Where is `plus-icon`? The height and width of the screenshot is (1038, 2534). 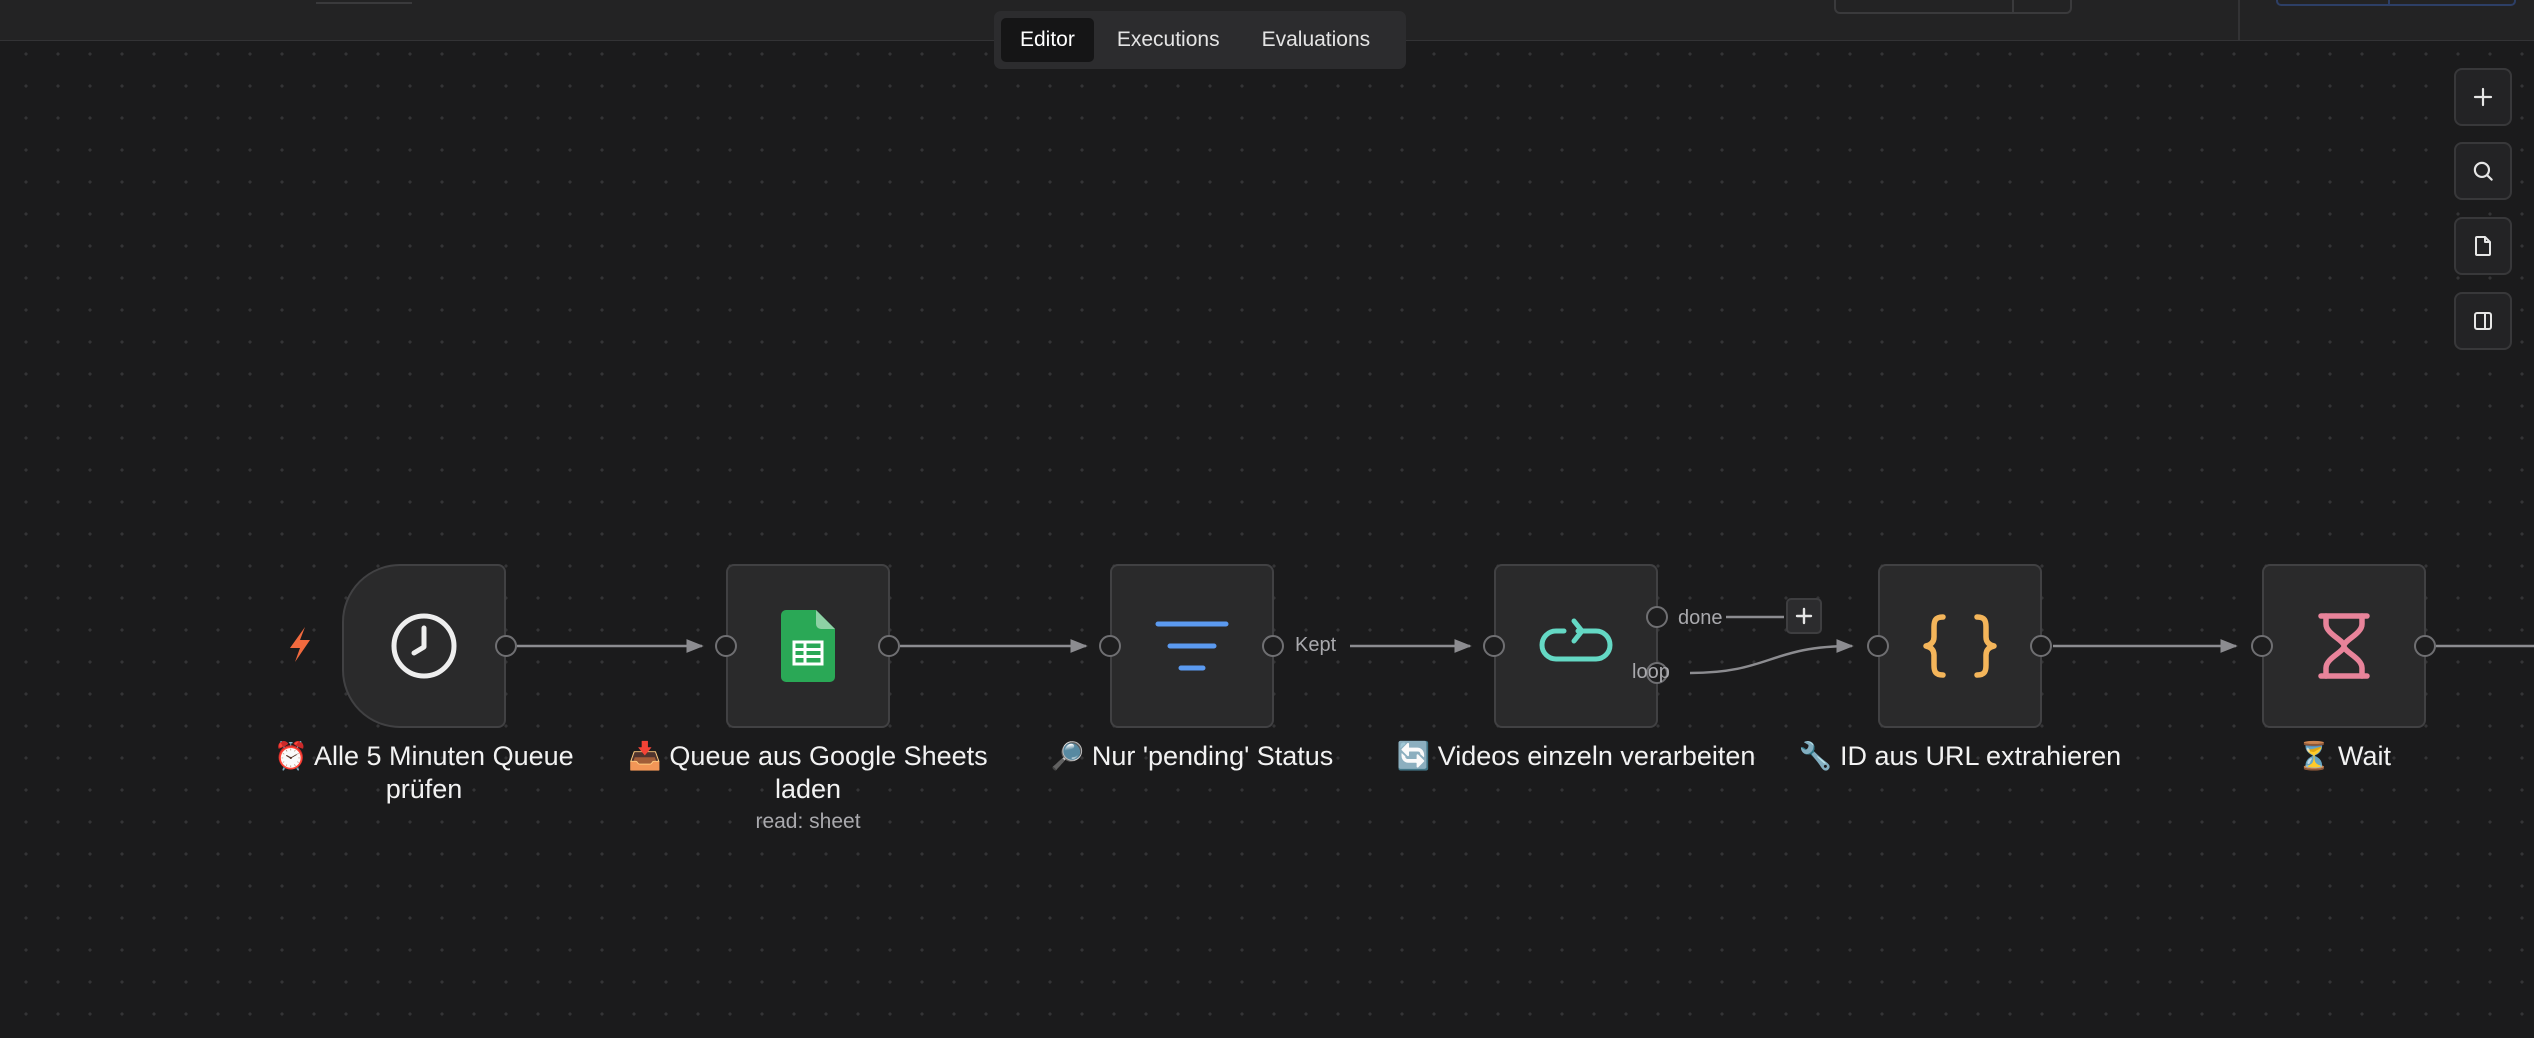
plus-icon is located at coordinates (1804, 616).